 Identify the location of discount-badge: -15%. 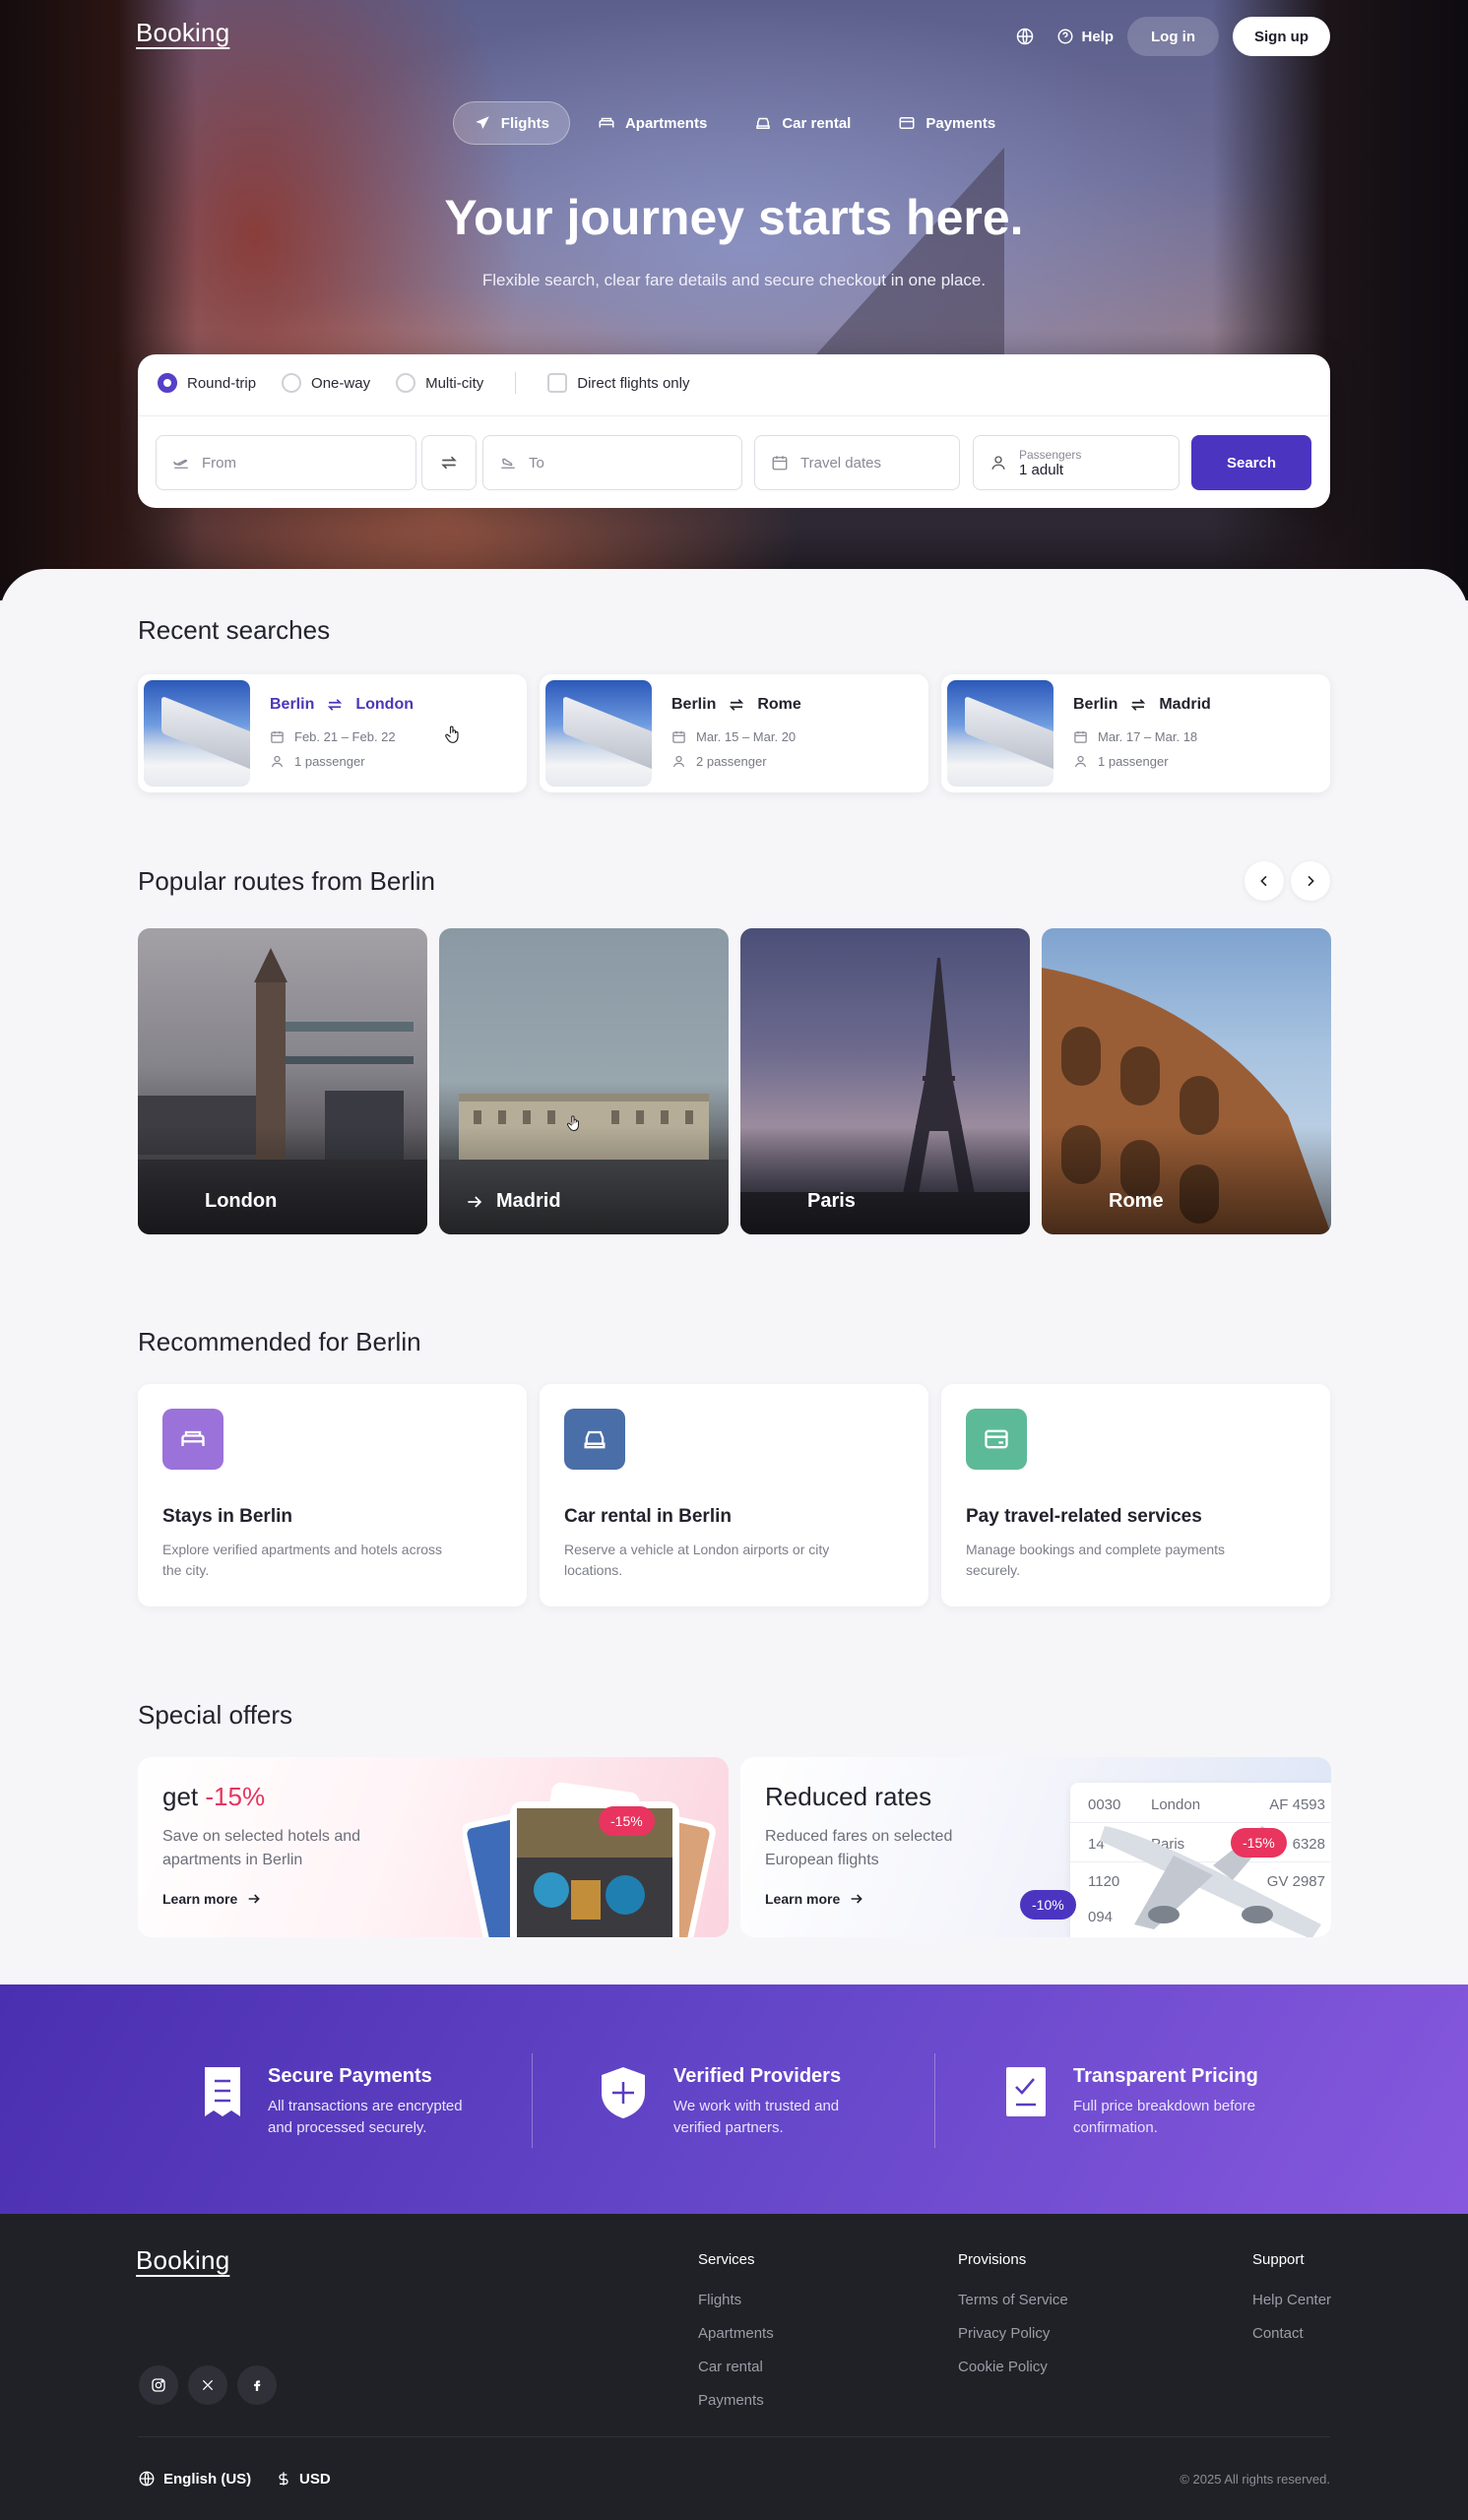
(1259, 1843).